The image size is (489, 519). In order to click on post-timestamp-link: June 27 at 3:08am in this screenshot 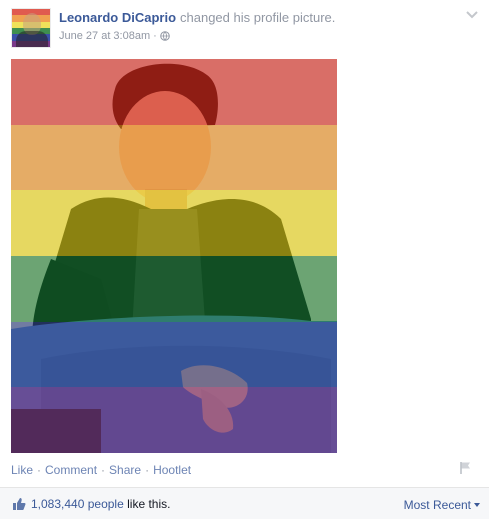, I will do `click(104, 36)`.